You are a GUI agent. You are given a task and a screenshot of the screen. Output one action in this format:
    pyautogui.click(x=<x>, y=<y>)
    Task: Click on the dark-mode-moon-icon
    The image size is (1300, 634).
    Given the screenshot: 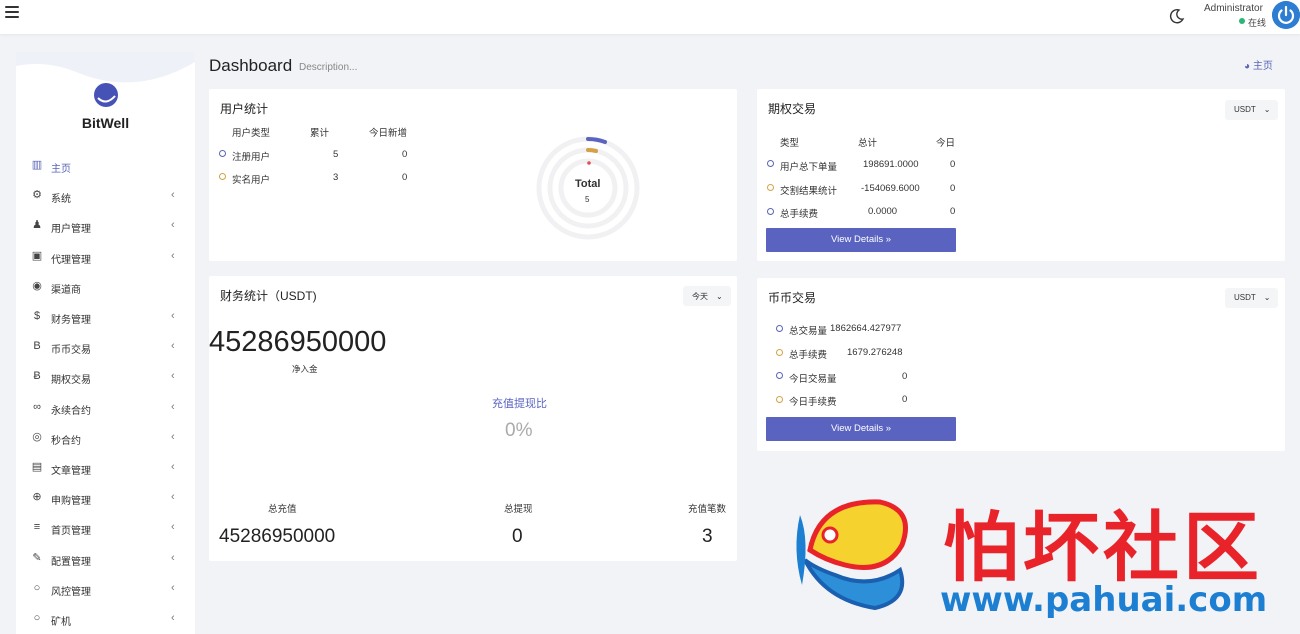 What is the action you would take?
    pyautogui.click(x=1177, y=16)
    